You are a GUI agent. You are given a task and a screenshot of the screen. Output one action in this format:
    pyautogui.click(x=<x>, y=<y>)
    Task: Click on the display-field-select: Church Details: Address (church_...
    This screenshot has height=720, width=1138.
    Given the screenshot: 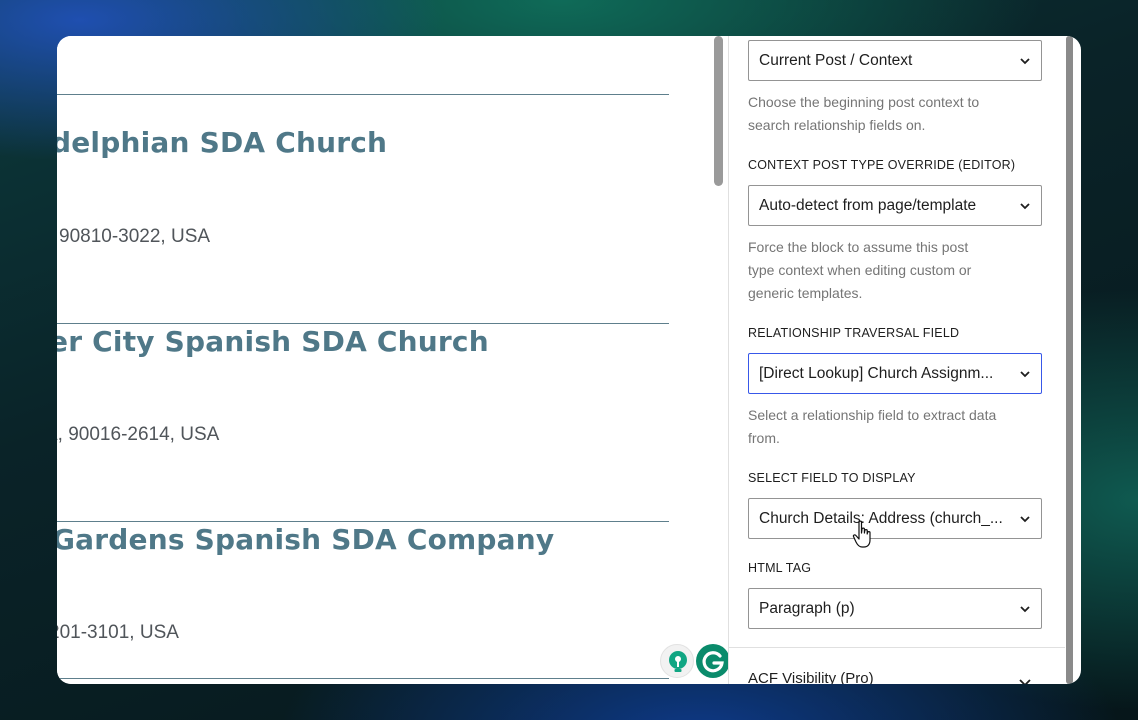 What is the action you would take?
    pyautogui.click(x=895, y=518)
    